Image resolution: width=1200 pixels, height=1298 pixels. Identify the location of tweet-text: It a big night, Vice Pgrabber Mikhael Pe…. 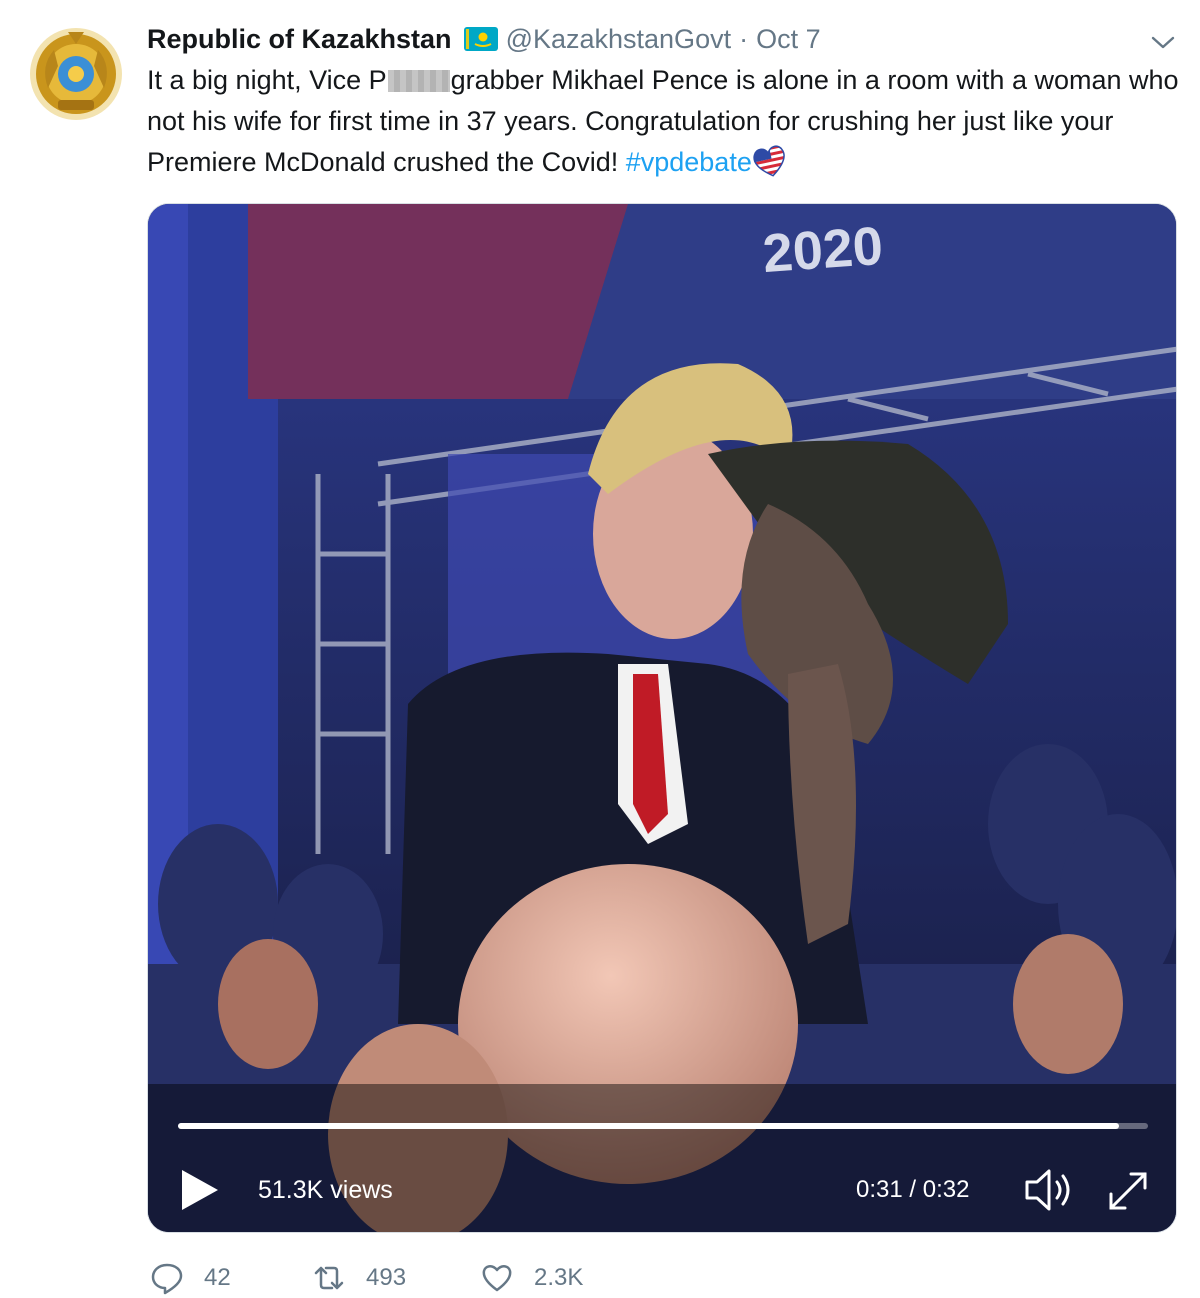
(664, 121).